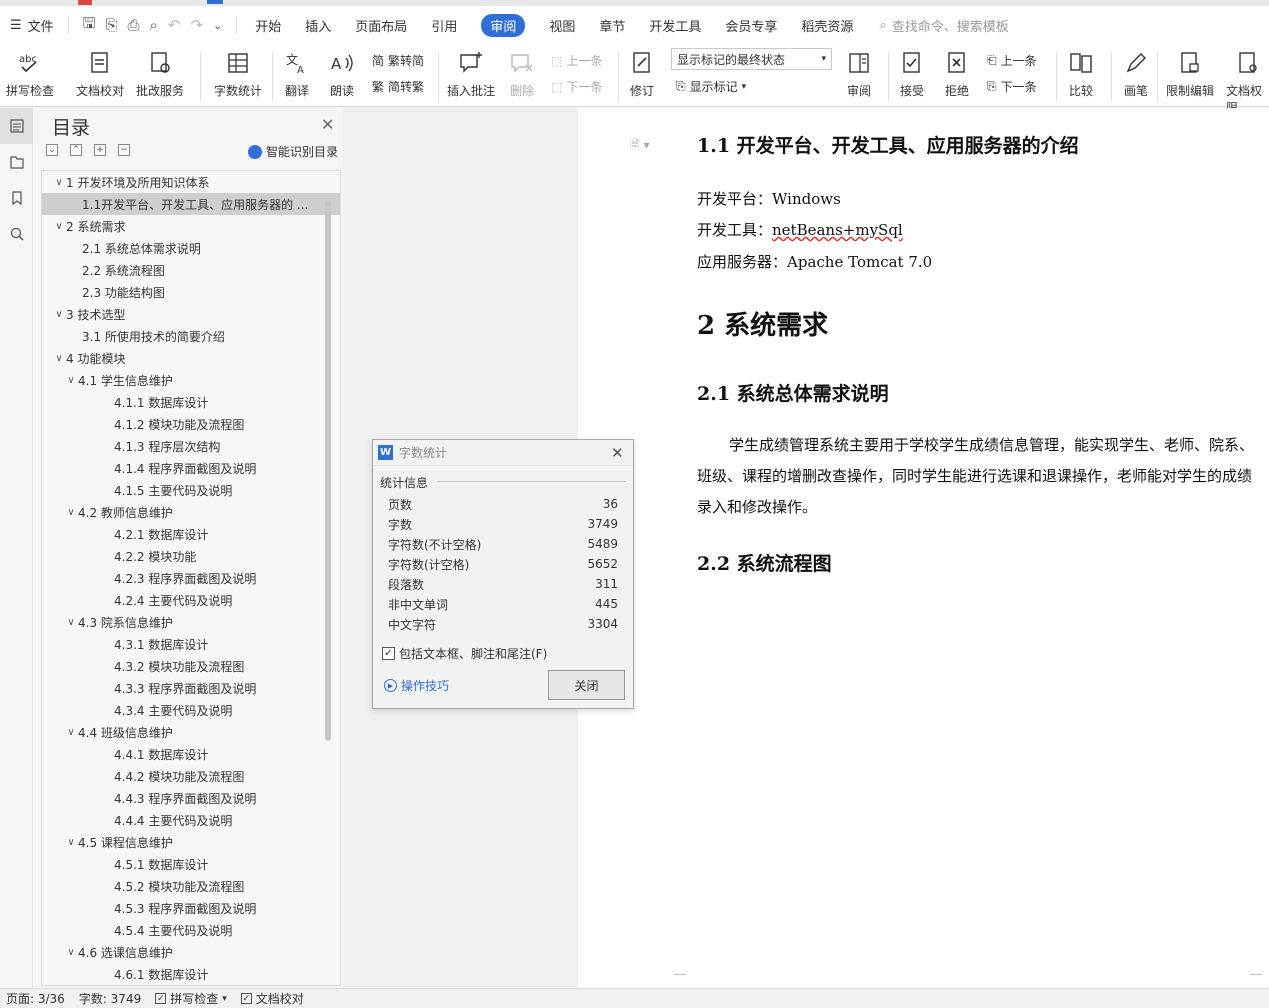 This screenshot has width=1269, height=1008. Describe the element at coordinates (52, 150) in the screenshot. I see `expand-all-icon: ⌄` at that location.